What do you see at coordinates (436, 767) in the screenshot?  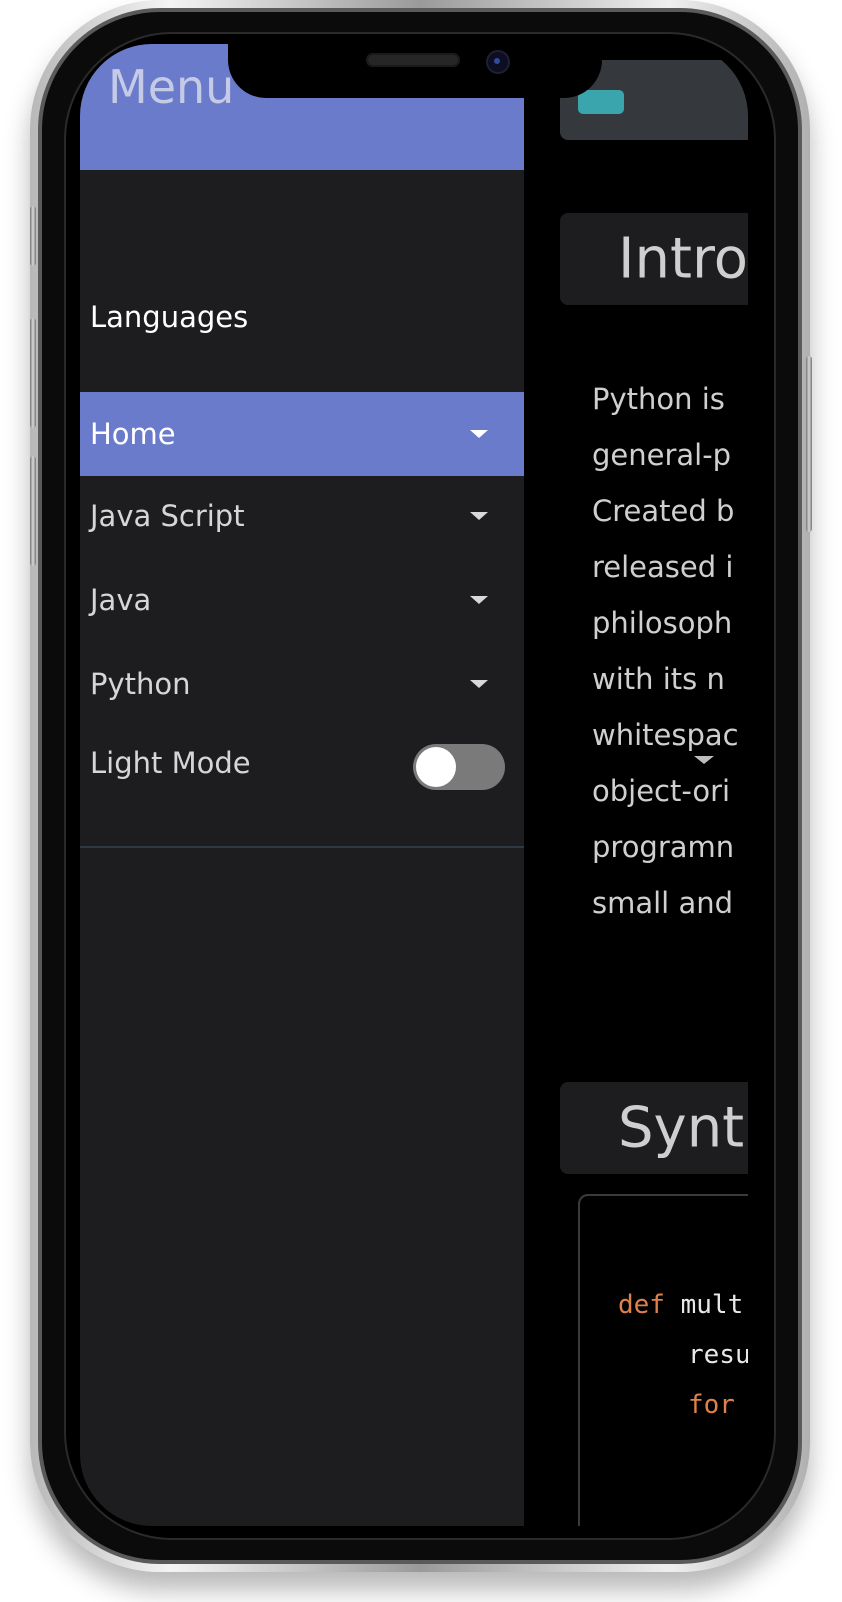 I see `toggle-knob` at bounding box center [436, 767].